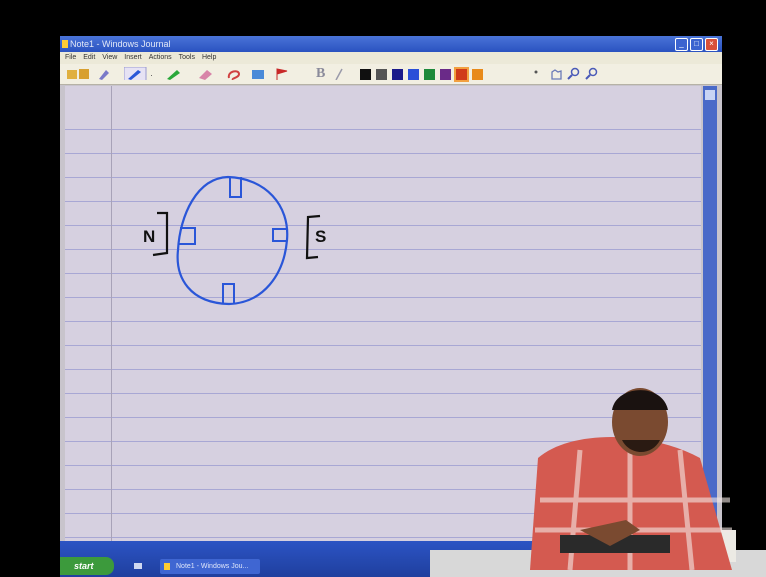 The height and width of the screenshot is (577, 766). I want to click on north-label: N, so click(149, 236).